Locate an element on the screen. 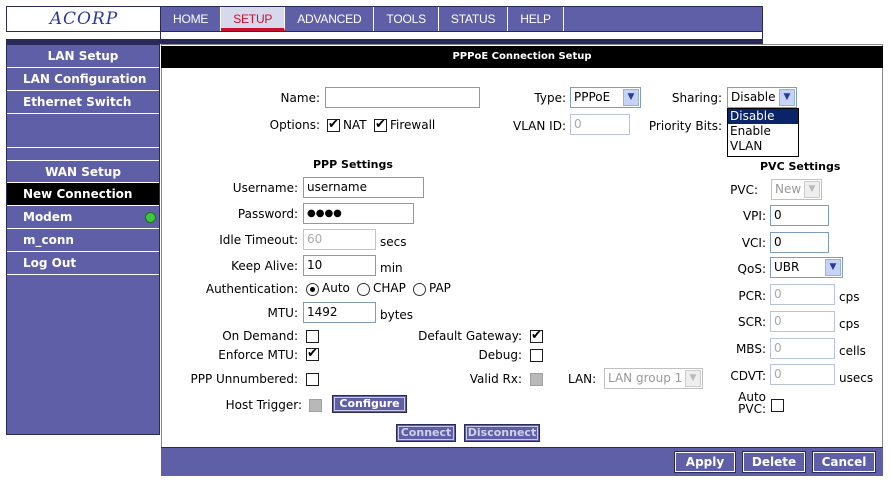  qos-select: UBR ▼ is located at coordinates (806, 267).